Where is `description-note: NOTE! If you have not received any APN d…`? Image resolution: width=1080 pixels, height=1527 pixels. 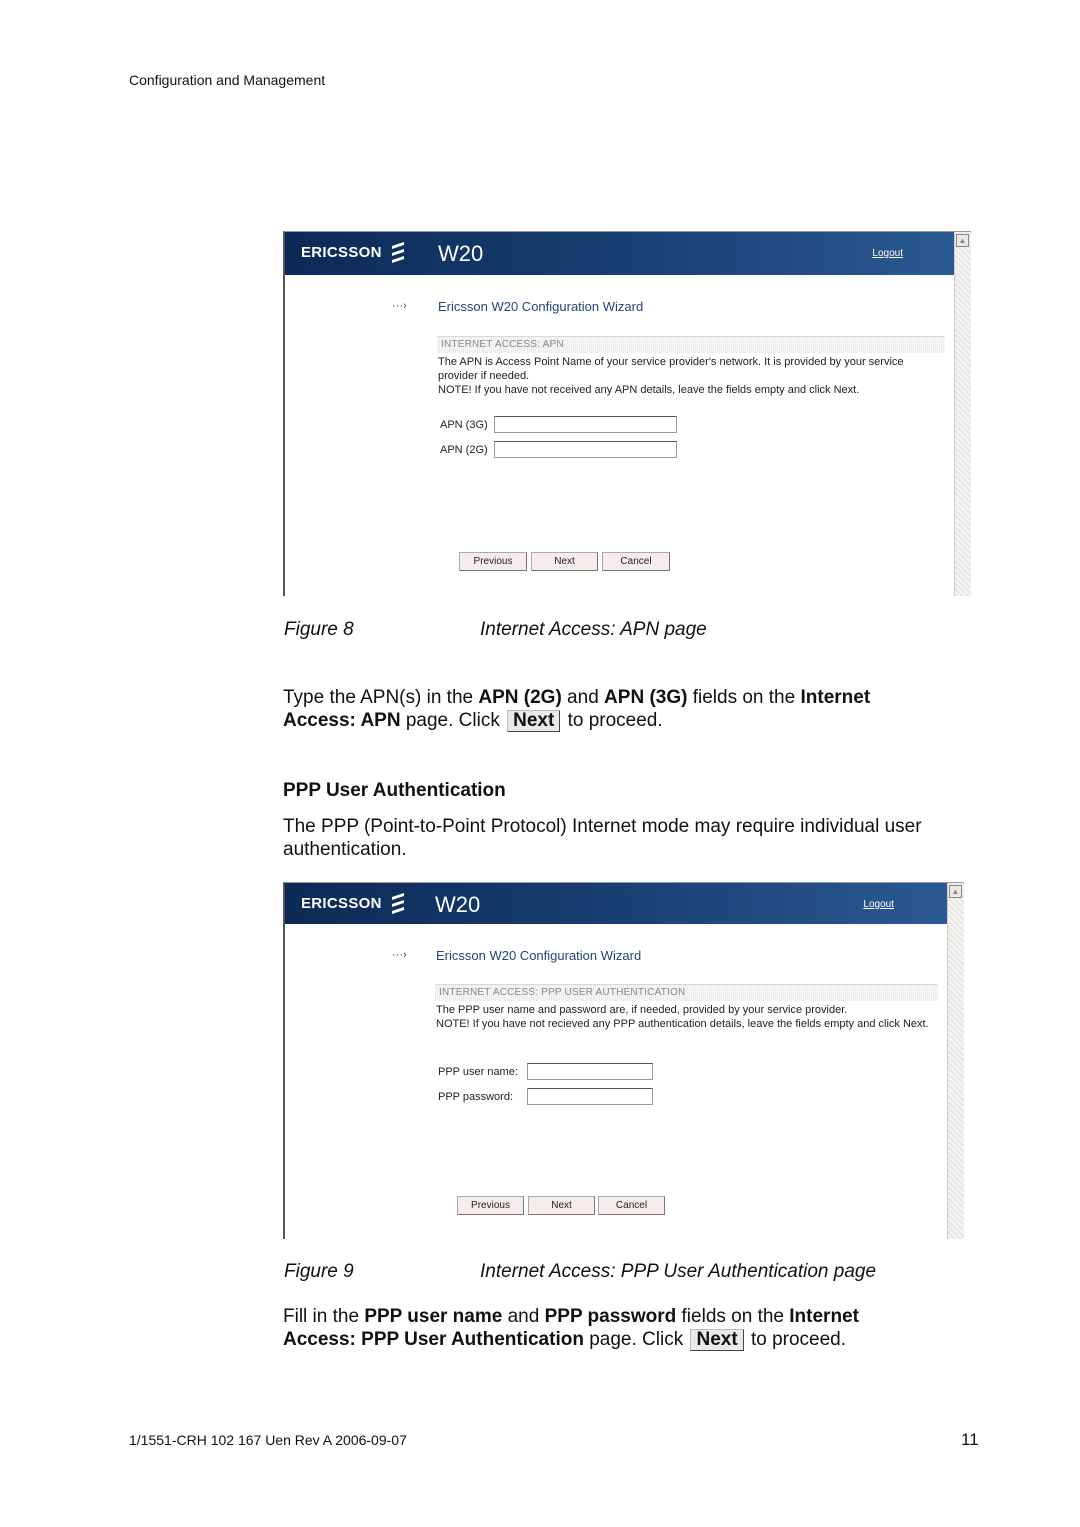
description-note: NOTE! If you have not received any APN d… is located at coordinates (649, 390).